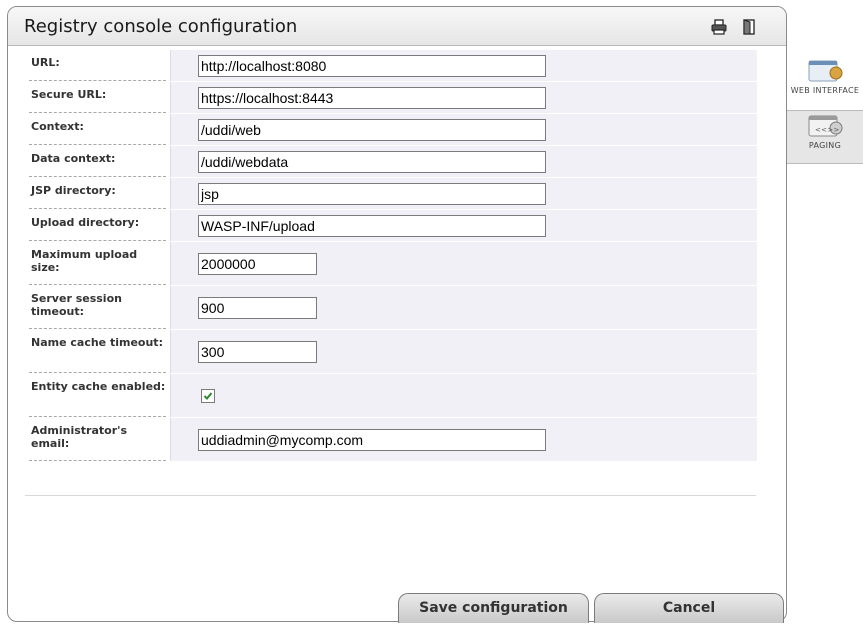 The height and width of the screenshot is (624, 863). What do you see at coordinates (397, 26) in the screenshot?
I see `panel-header: Registry console configuration` at bounding box center [397, 26].